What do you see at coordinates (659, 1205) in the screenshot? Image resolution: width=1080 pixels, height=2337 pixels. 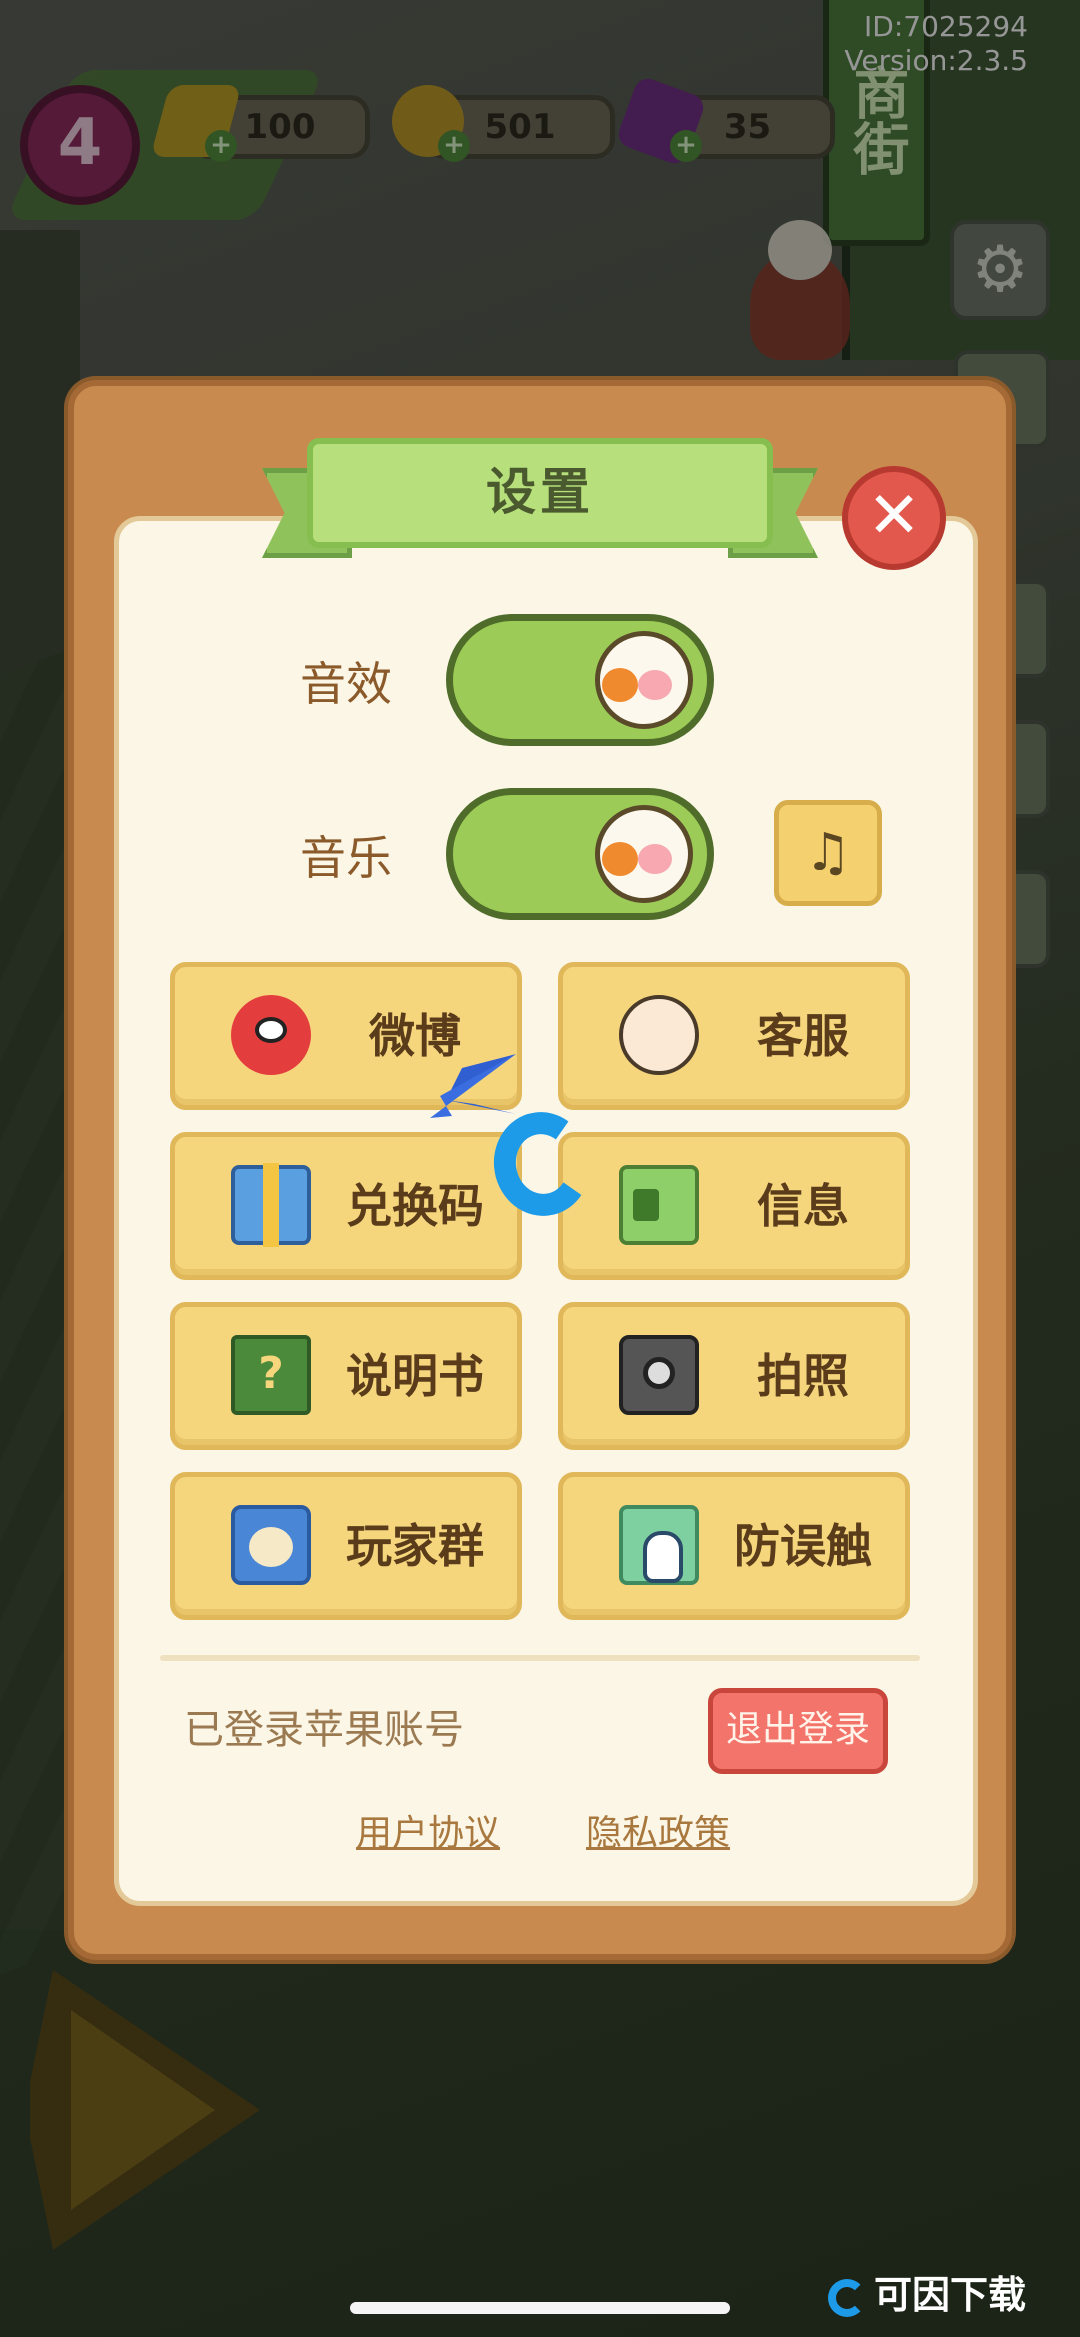 I see `id-card-icon` at bounding box center [659, 1205].